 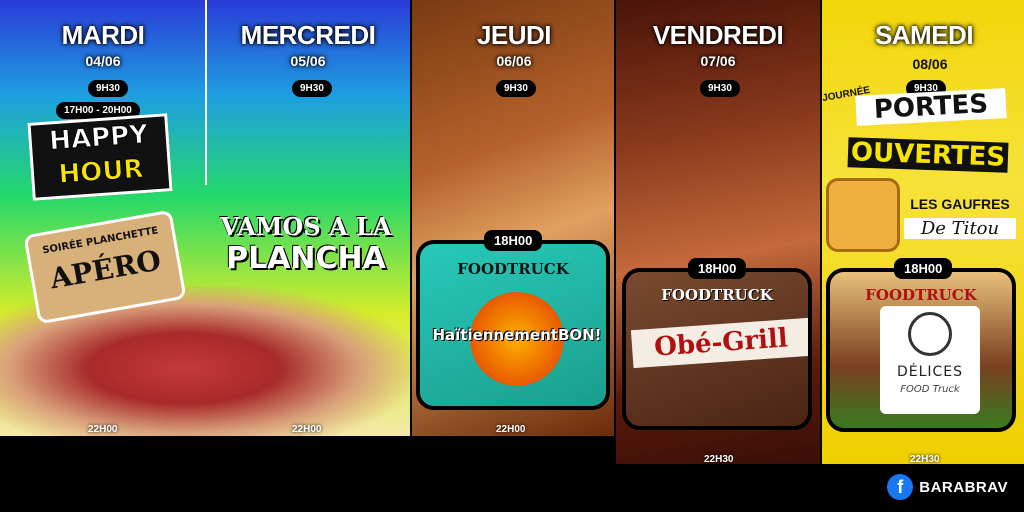 What do you see at coordinates (308, 61) in the screenshot?
I see `day-date: 05/06` at bounding box center [308, 61].